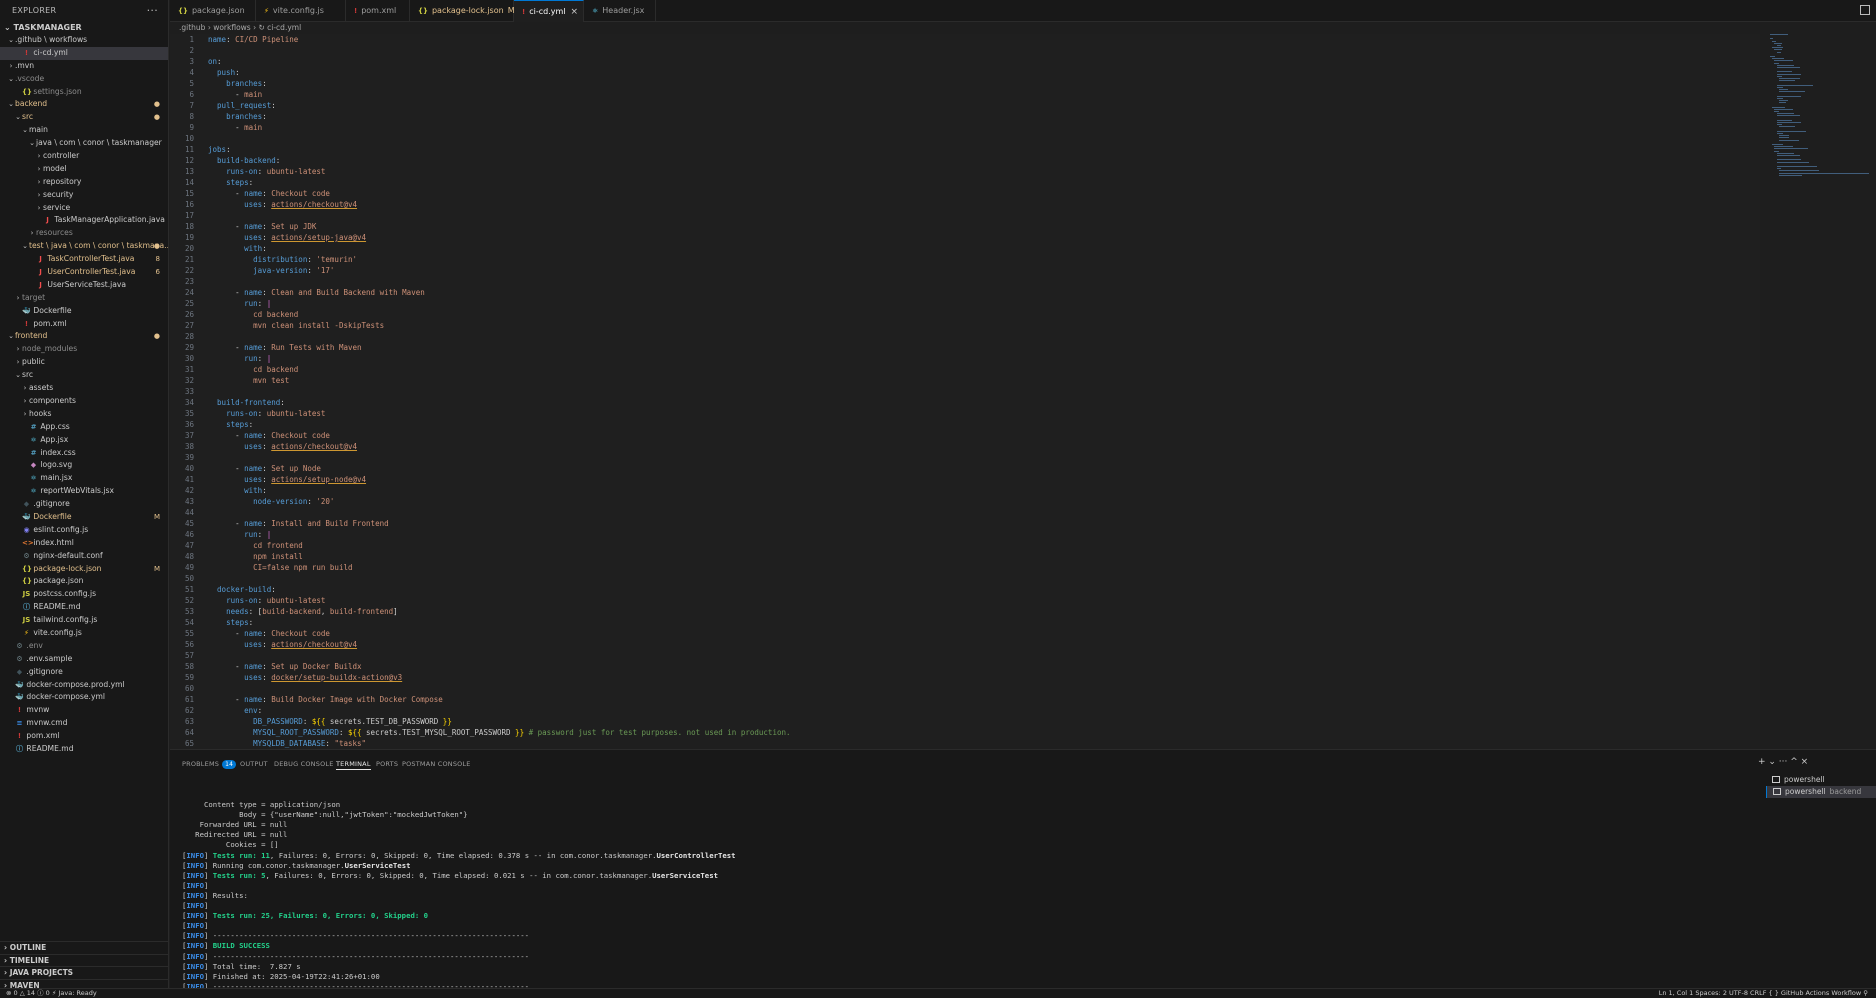 The height and width of the screenshot is (998, 1876). I want to click on panel-tab-ports: PORTS, so click(387, 764).